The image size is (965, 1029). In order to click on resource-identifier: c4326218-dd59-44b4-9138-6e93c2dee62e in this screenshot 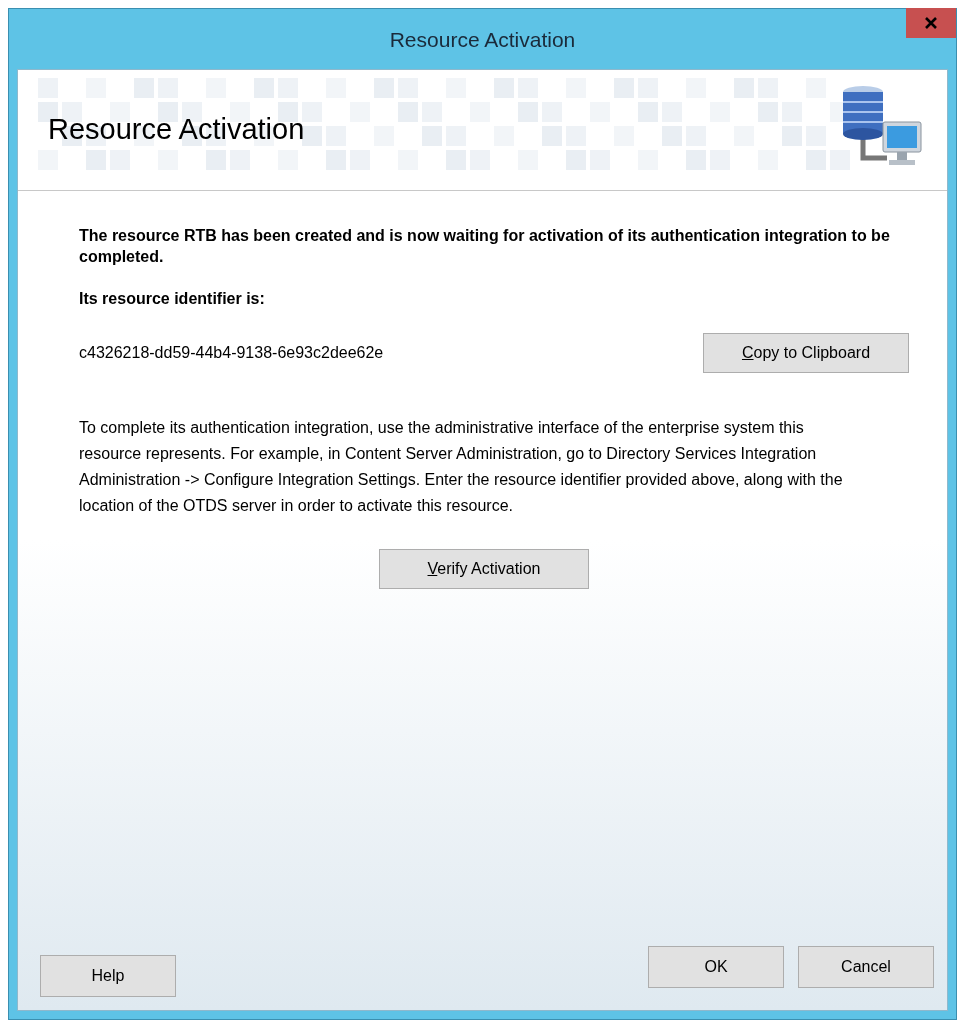, I will do `click(231, 353)`.